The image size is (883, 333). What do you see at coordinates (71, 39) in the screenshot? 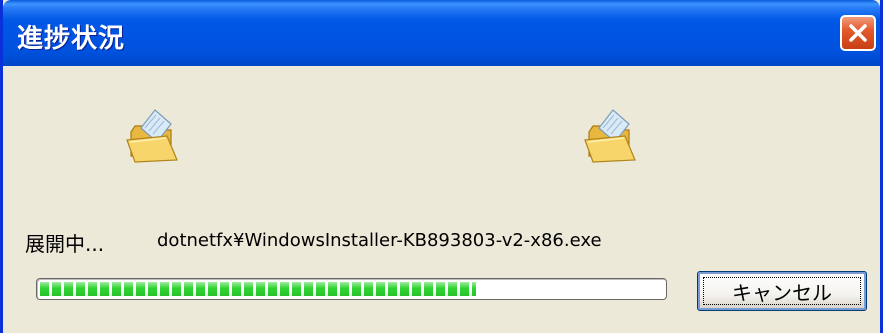
I see `window-title: 進捗状況` at bounding box center [71, 39].